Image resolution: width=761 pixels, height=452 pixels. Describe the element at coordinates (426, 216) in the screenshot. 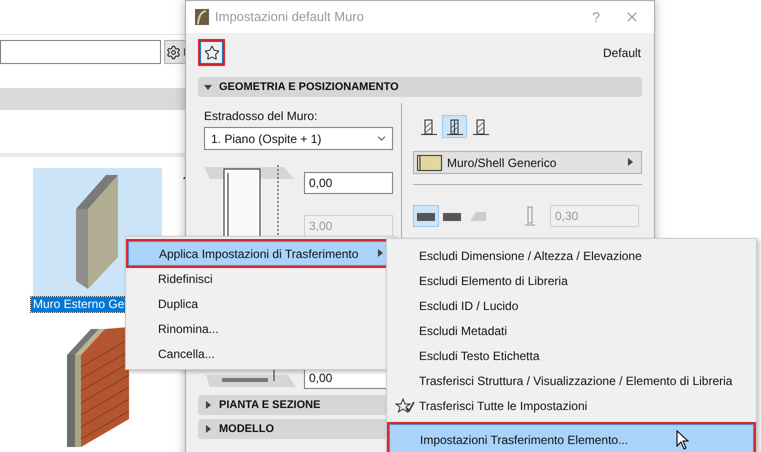

I see `wall-type-button` at that location.